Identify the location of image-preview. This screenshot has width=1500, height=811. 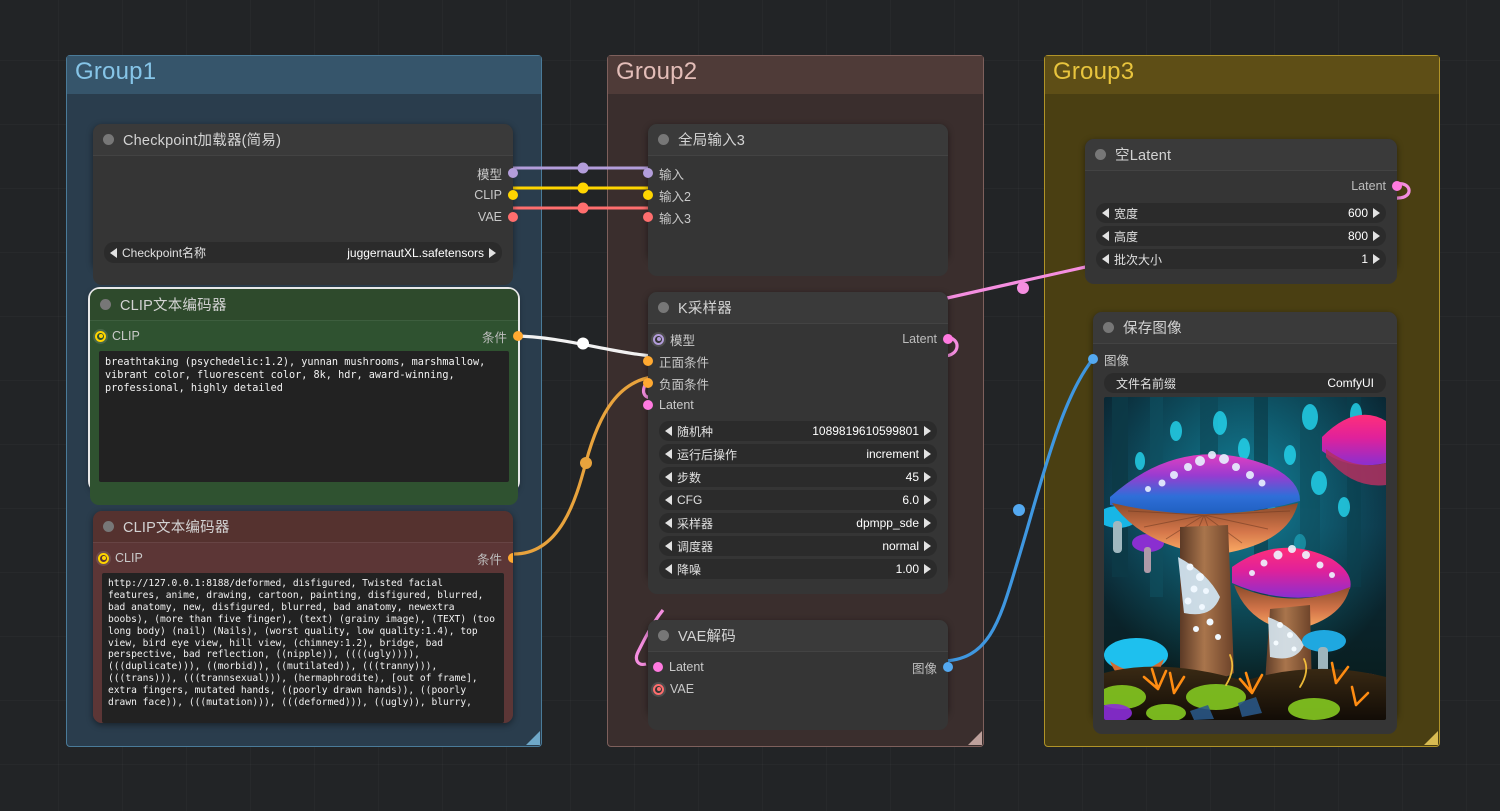
(1245, 558).